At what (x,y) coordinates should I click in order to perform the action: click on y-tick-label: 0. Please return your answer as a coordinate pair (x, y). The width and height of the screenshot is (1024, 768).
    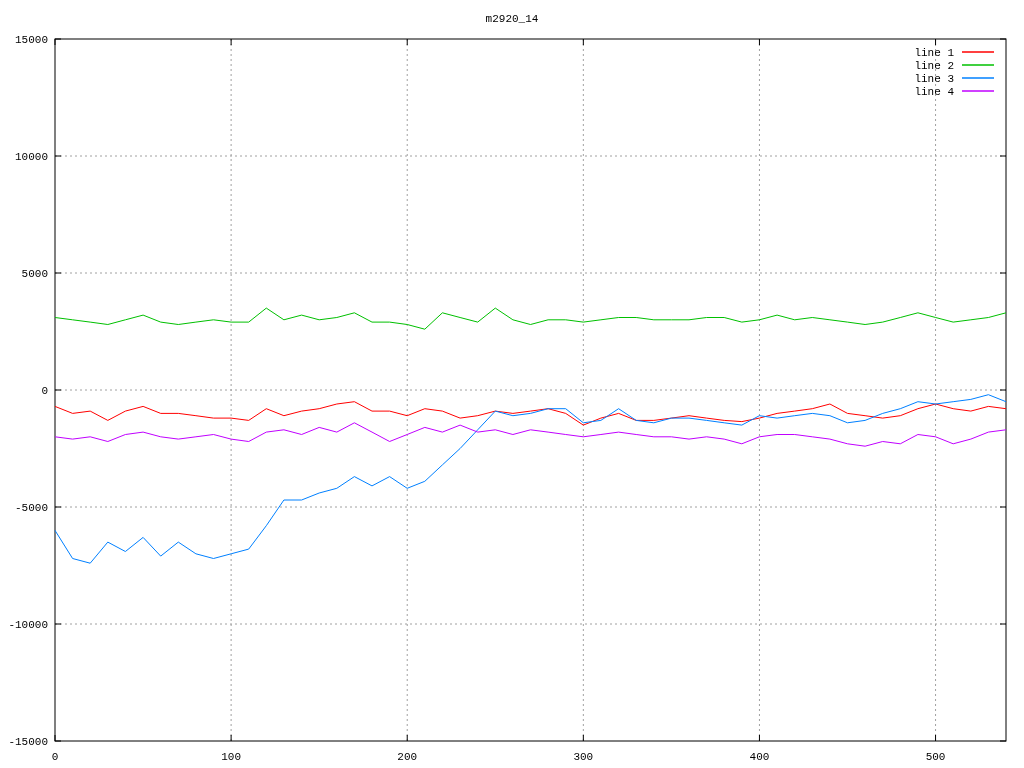
    Looking at the image, I should click on (44, 391).